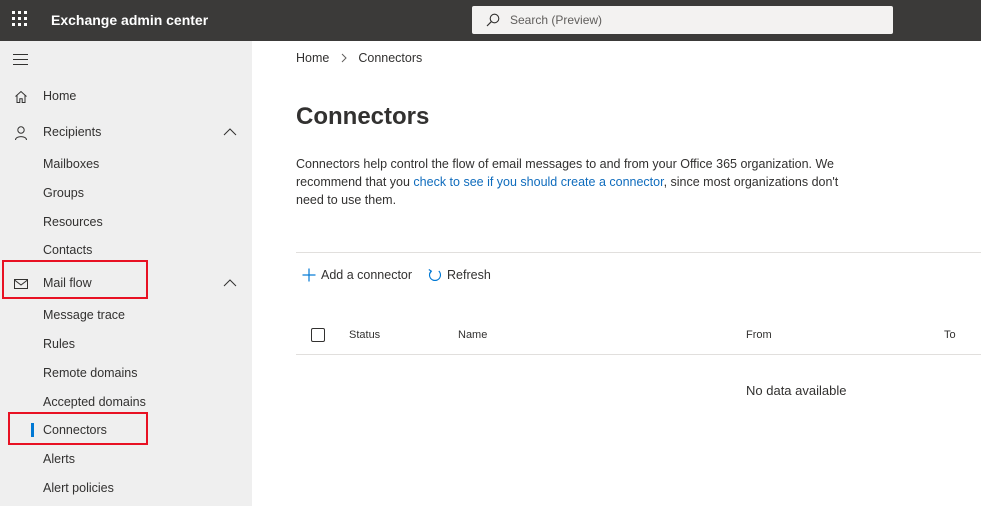 The height and width of the screenshot is (506, 981). What do you see at coordinates (435, 275) in the screenshot?
I see `refresh-icon` at bounding box center [435, 275].